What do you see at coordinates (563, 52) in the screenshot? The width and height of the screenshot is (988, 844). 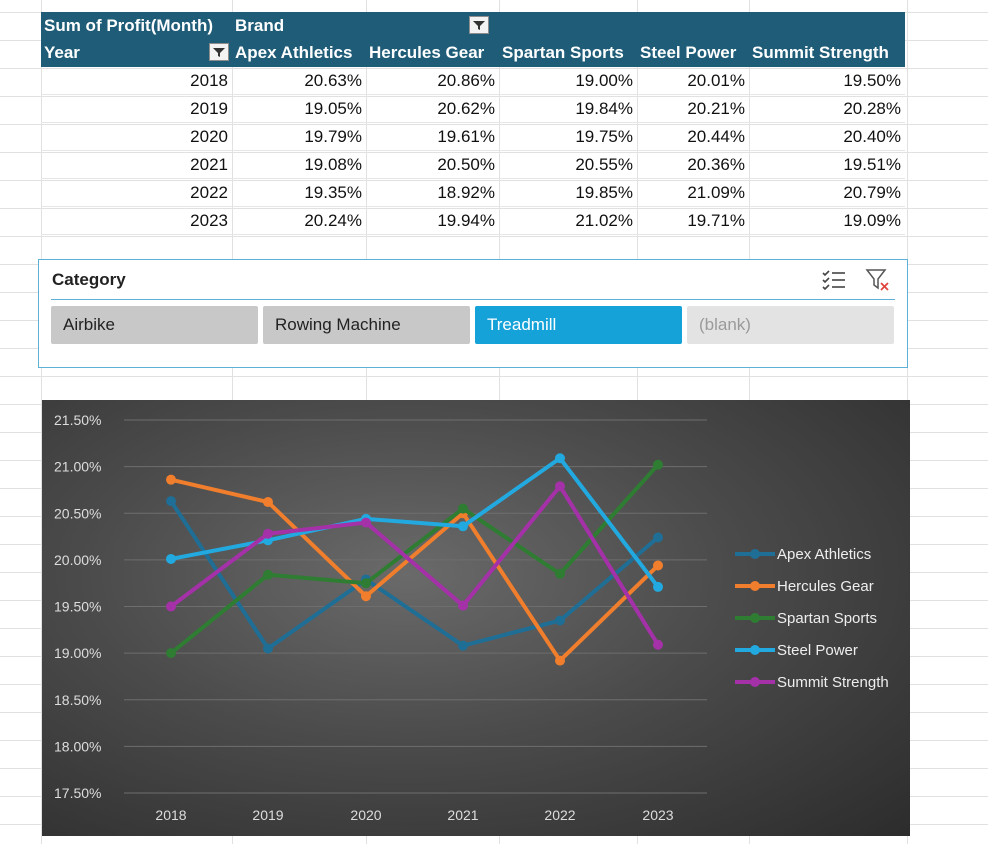 I see `column-header: Spartan Sports` at bounding box center [563, 52].